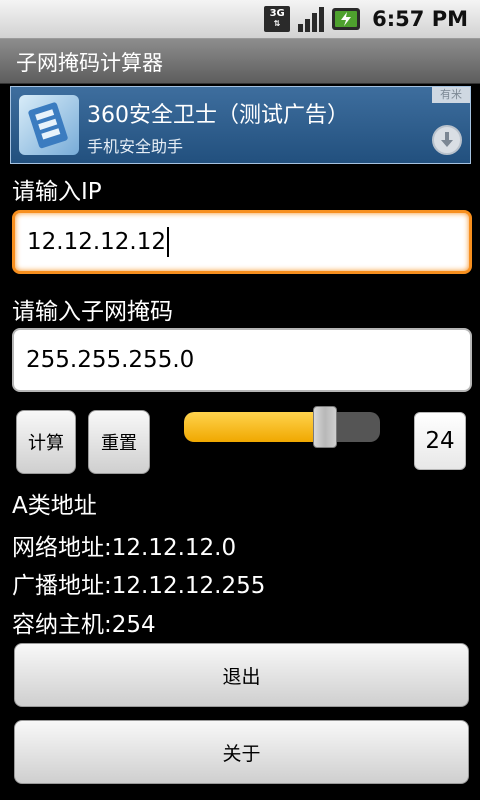 The height and width of the screenshot is (800, 480). What do you see at coordinates (110, 360) in the screenshot?
I see `subnet-mask-input-value: 255.255.255.0` at bounding box center [110, 360].